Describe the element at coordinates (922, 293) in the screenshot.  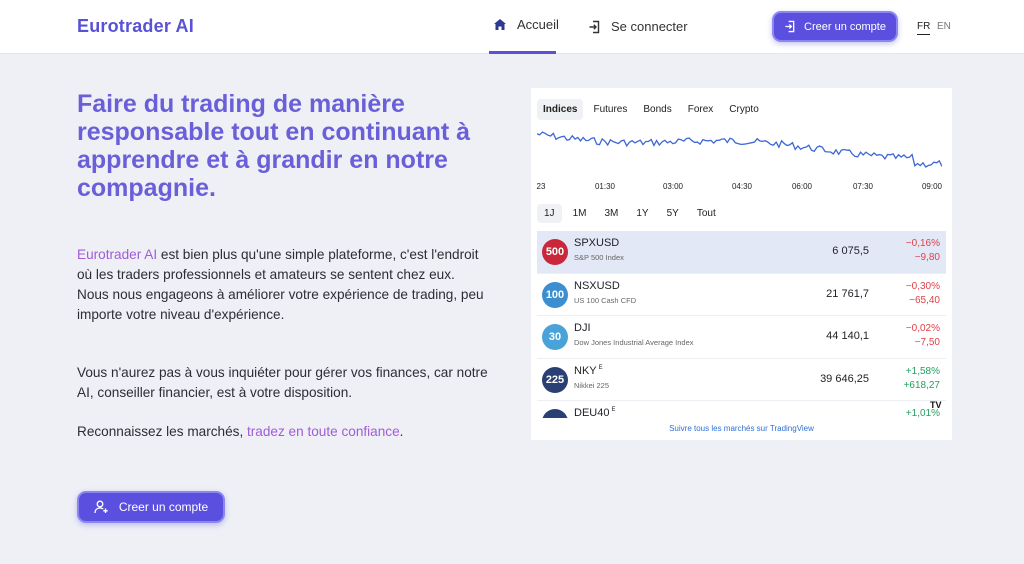
I see `index-change: −0,30% −65,40` at that location.